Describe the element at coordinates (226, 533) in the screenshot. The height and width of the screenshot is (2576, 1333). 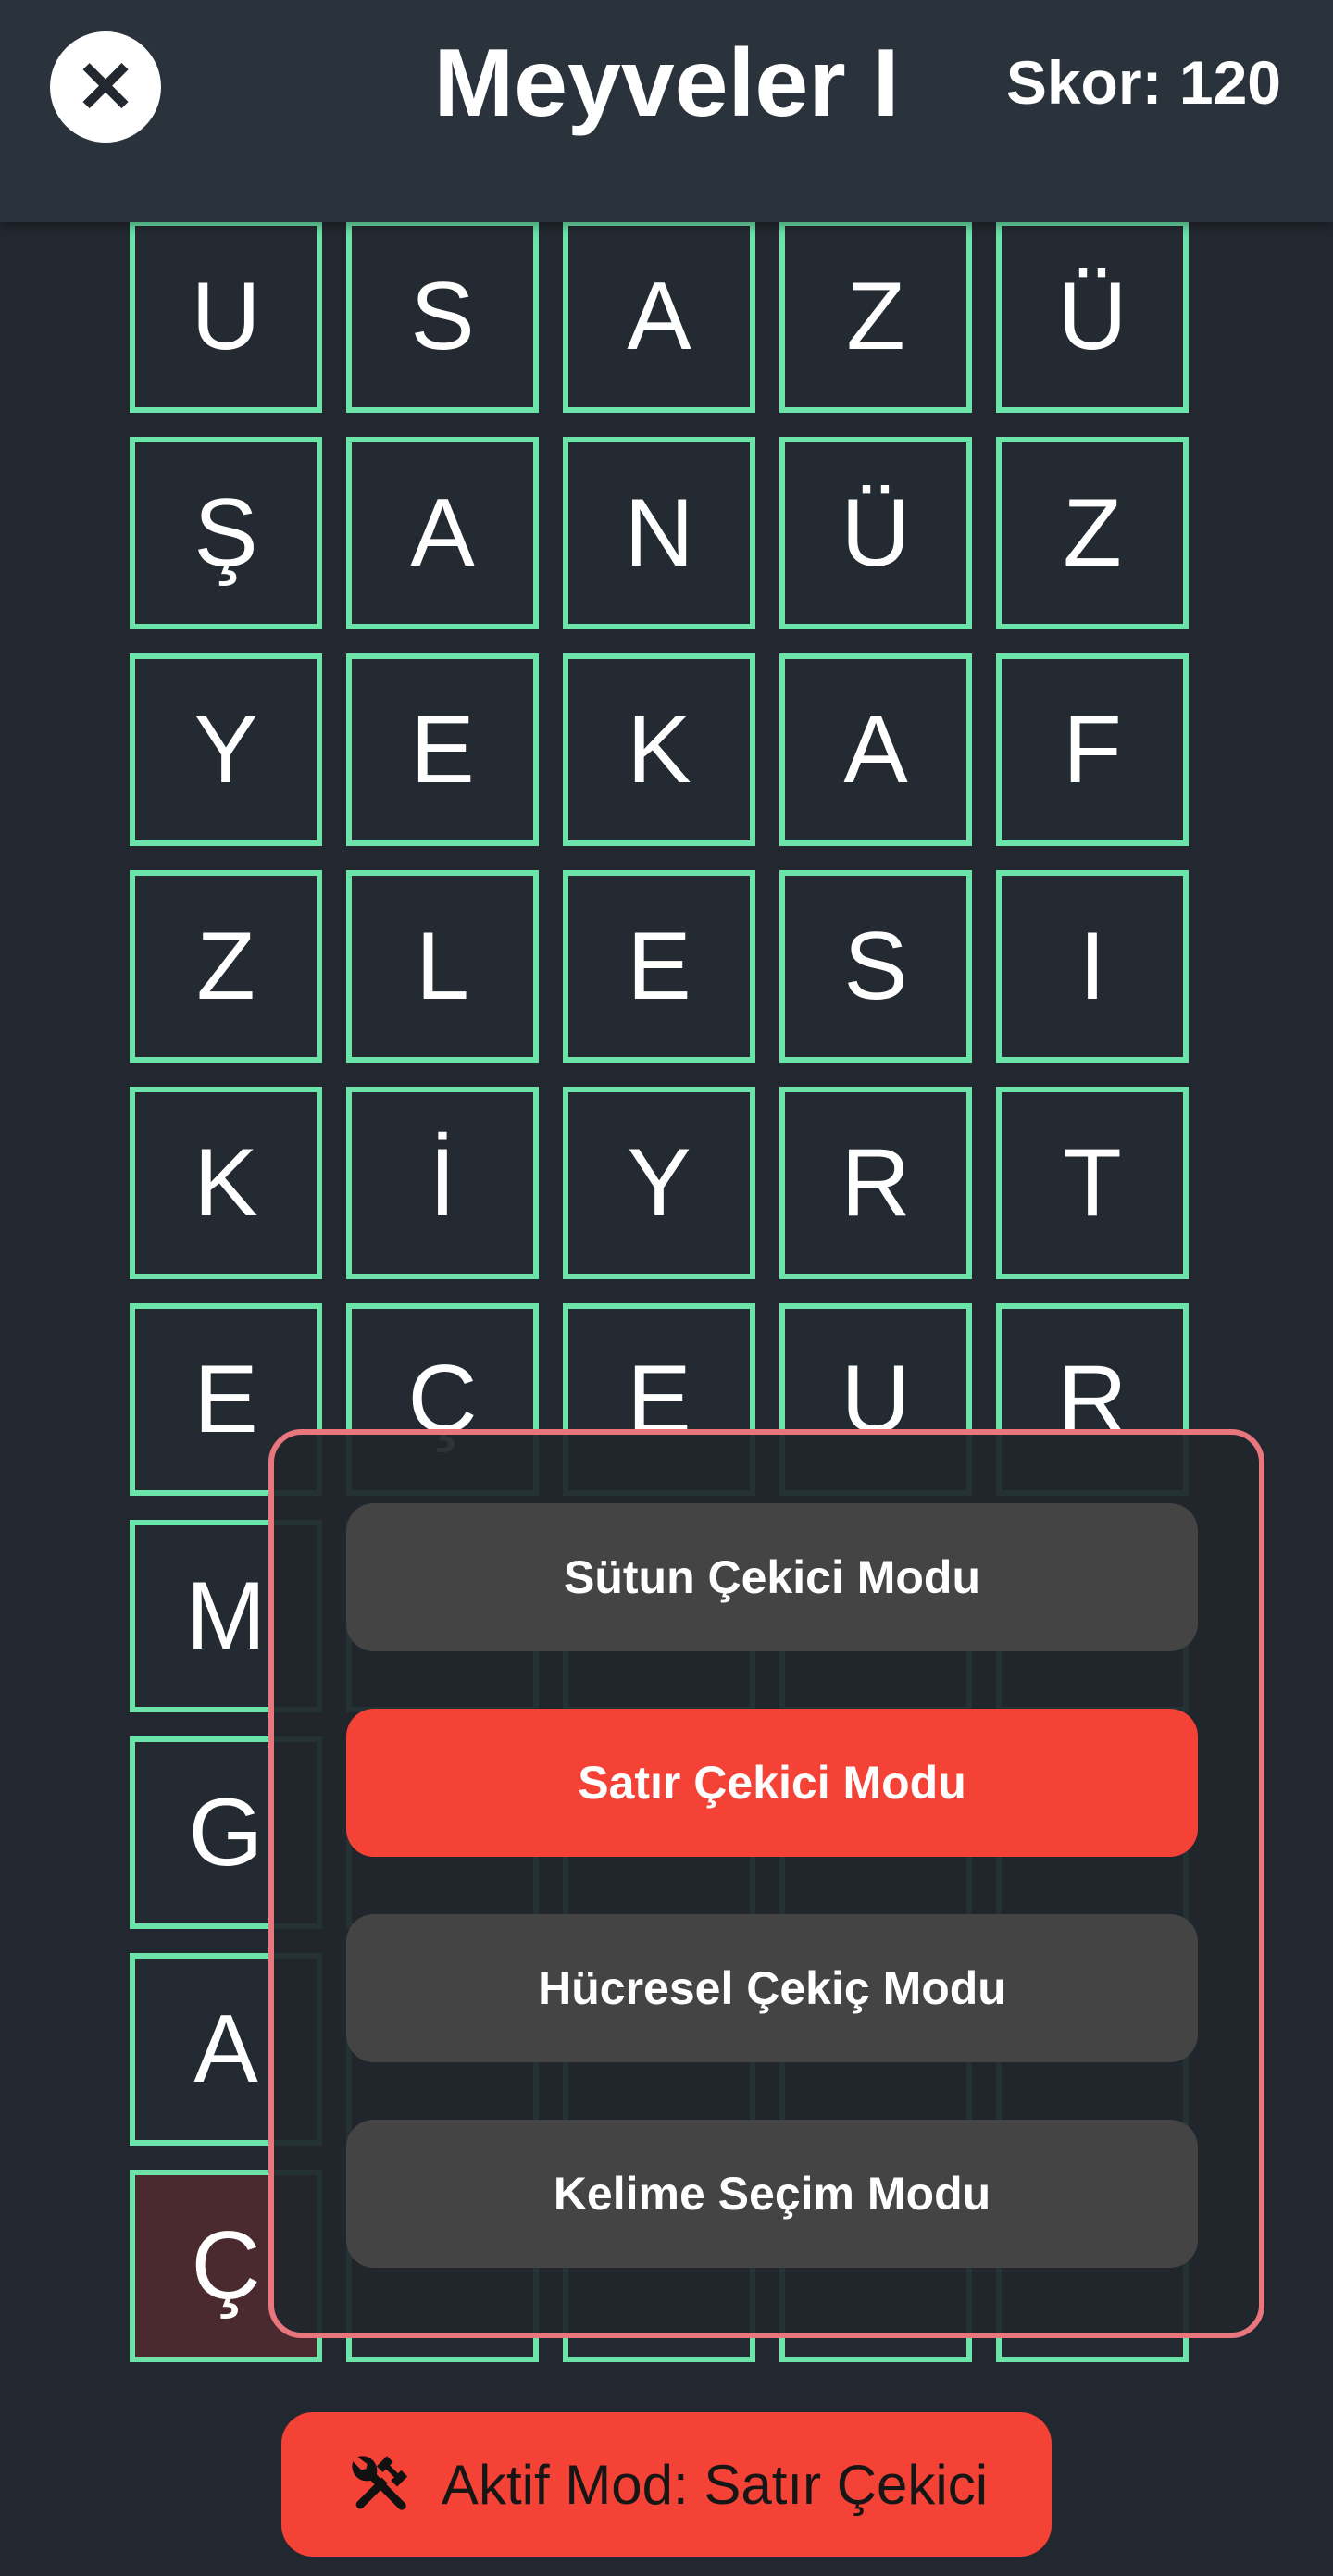
I see `grid-cell: Ş` at that location.